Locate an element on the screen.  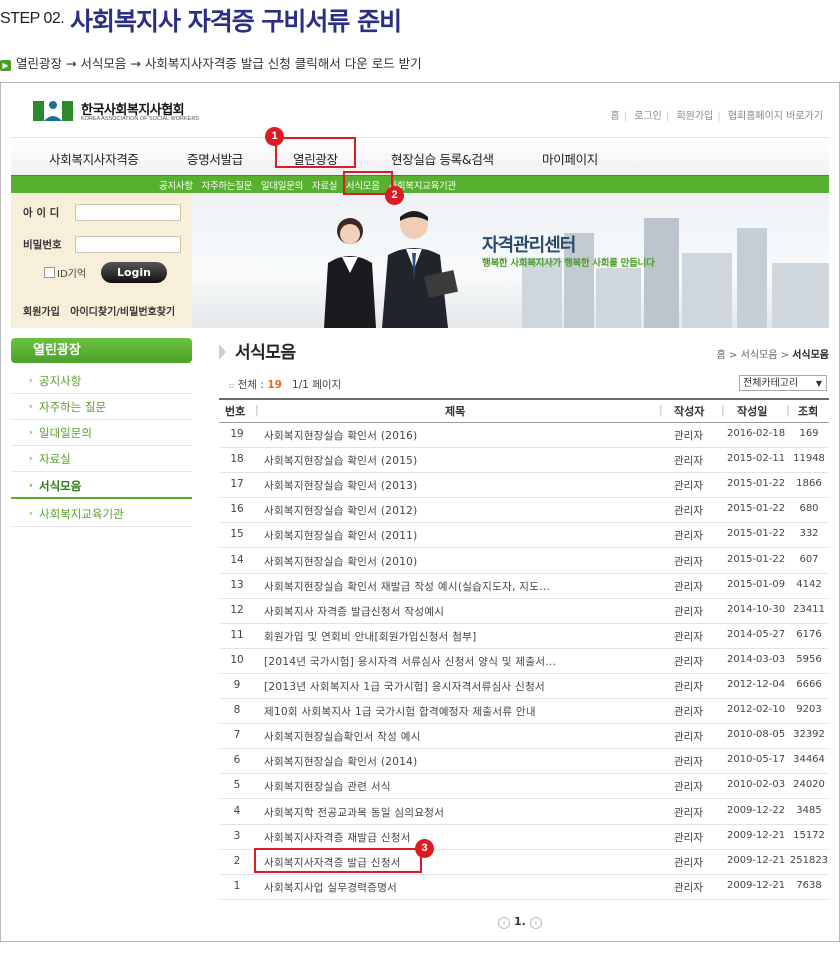
pagination: ‹ 1. › is located at coordinates (520, 922).